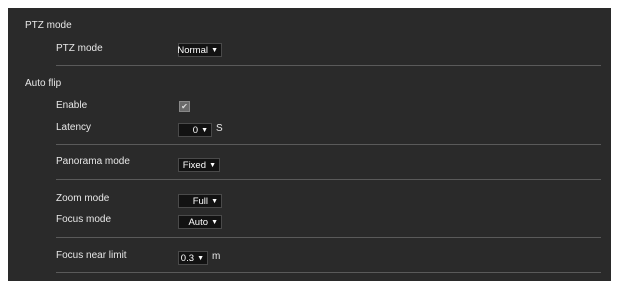 The width and height of the screenshot is (619, 289). Describe the element at coordinates (192, 50) in the screenshot. I see `ptz-mode-value: Normal` at that location.